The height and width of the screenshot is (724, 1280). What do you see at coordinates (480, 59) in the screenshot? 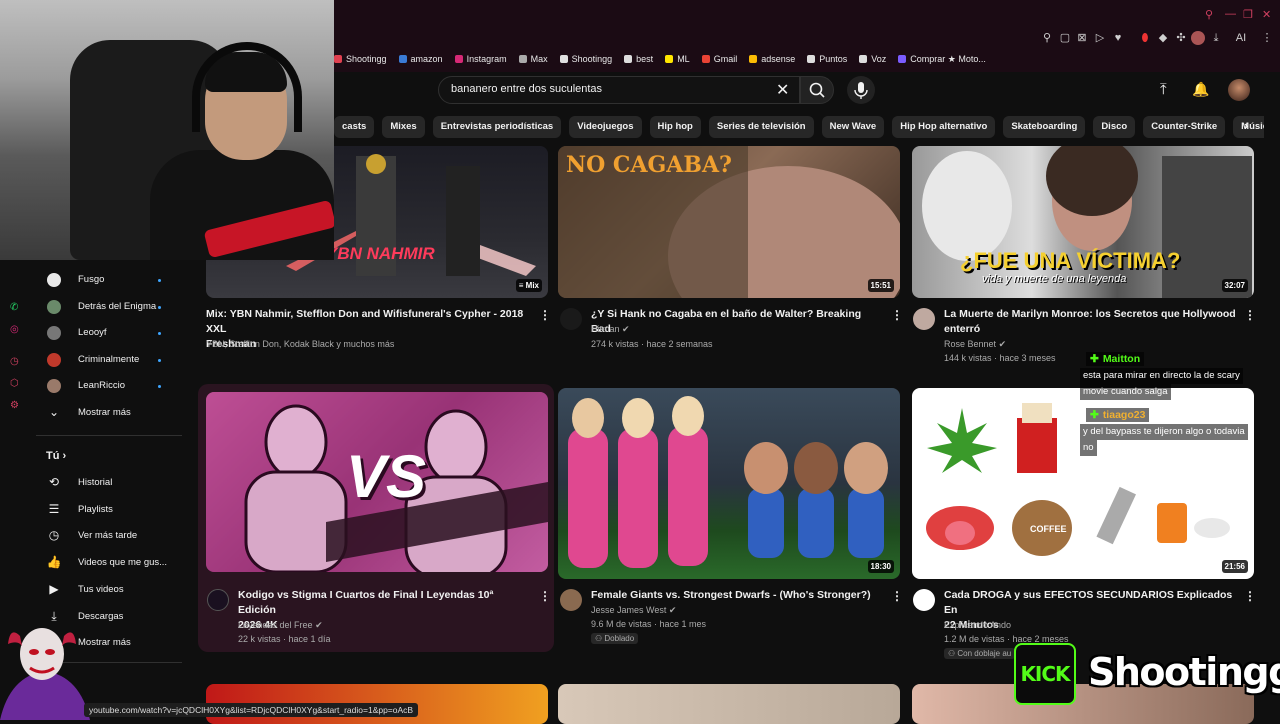
I see `bookmark-item: Instagram` at bounding box center [480, 59].